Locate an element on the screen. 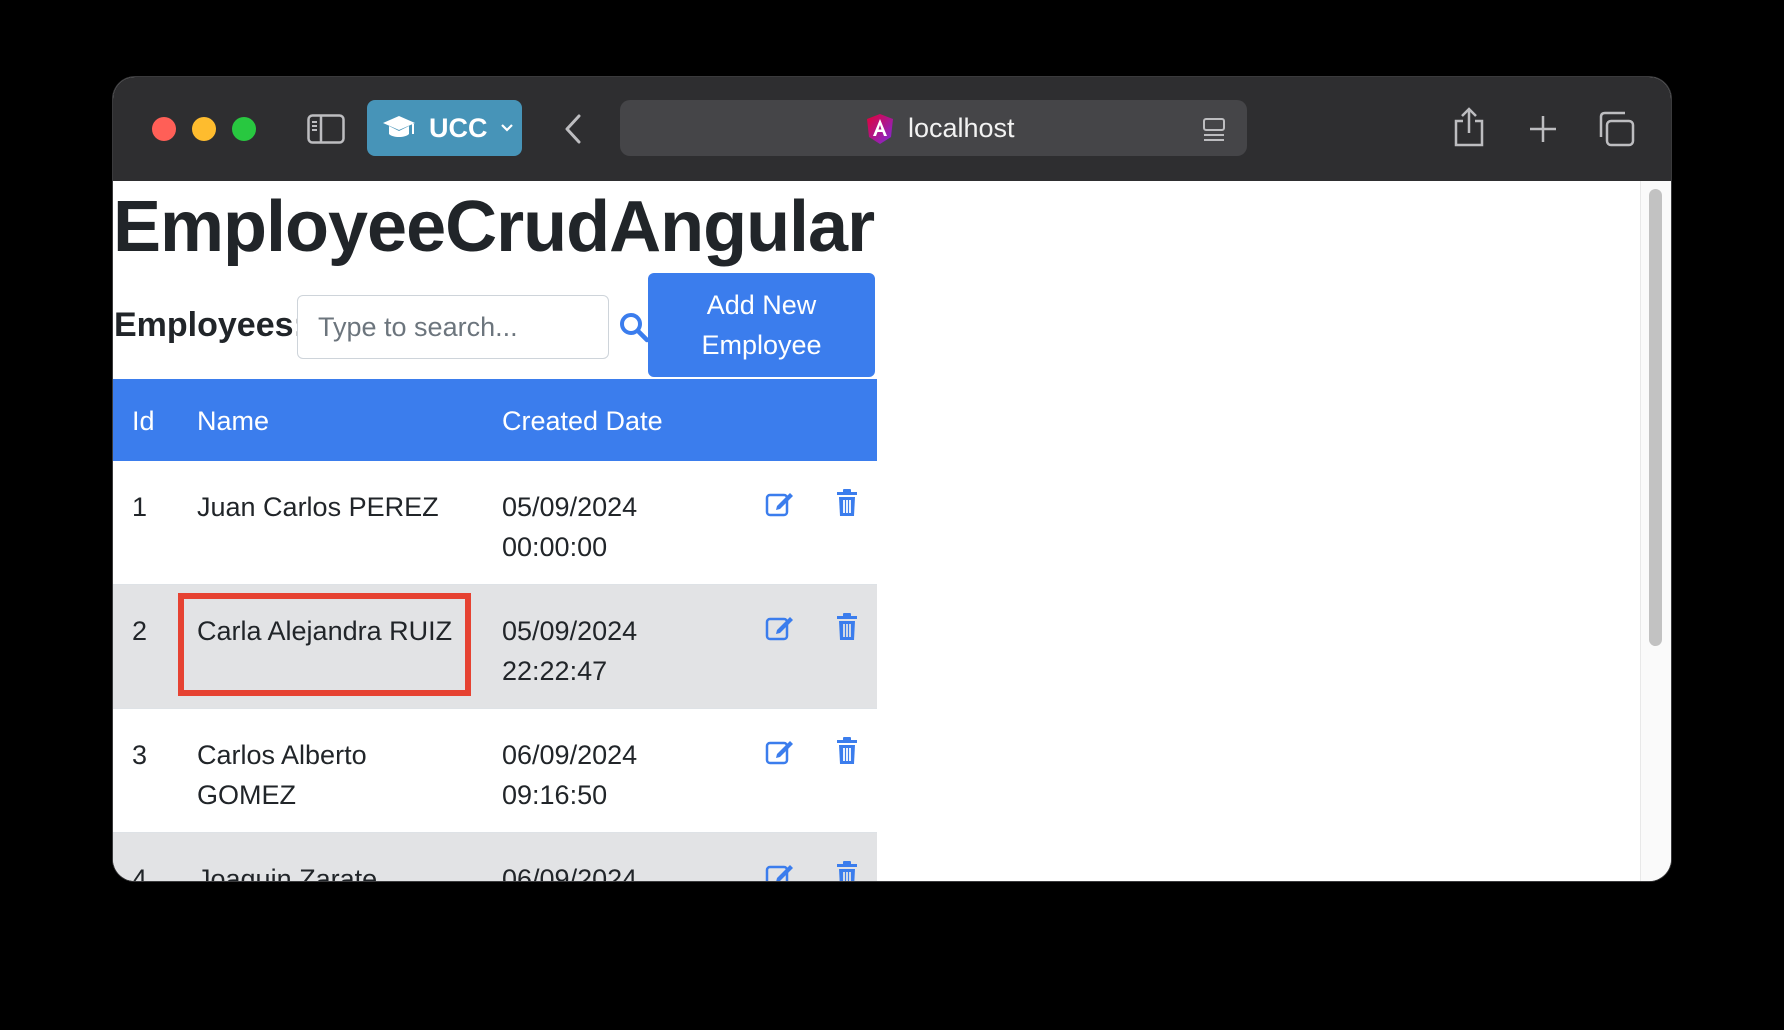 This screenshot has height=1030, width=1784. reader-icon is located at coordinates (1214, 130).